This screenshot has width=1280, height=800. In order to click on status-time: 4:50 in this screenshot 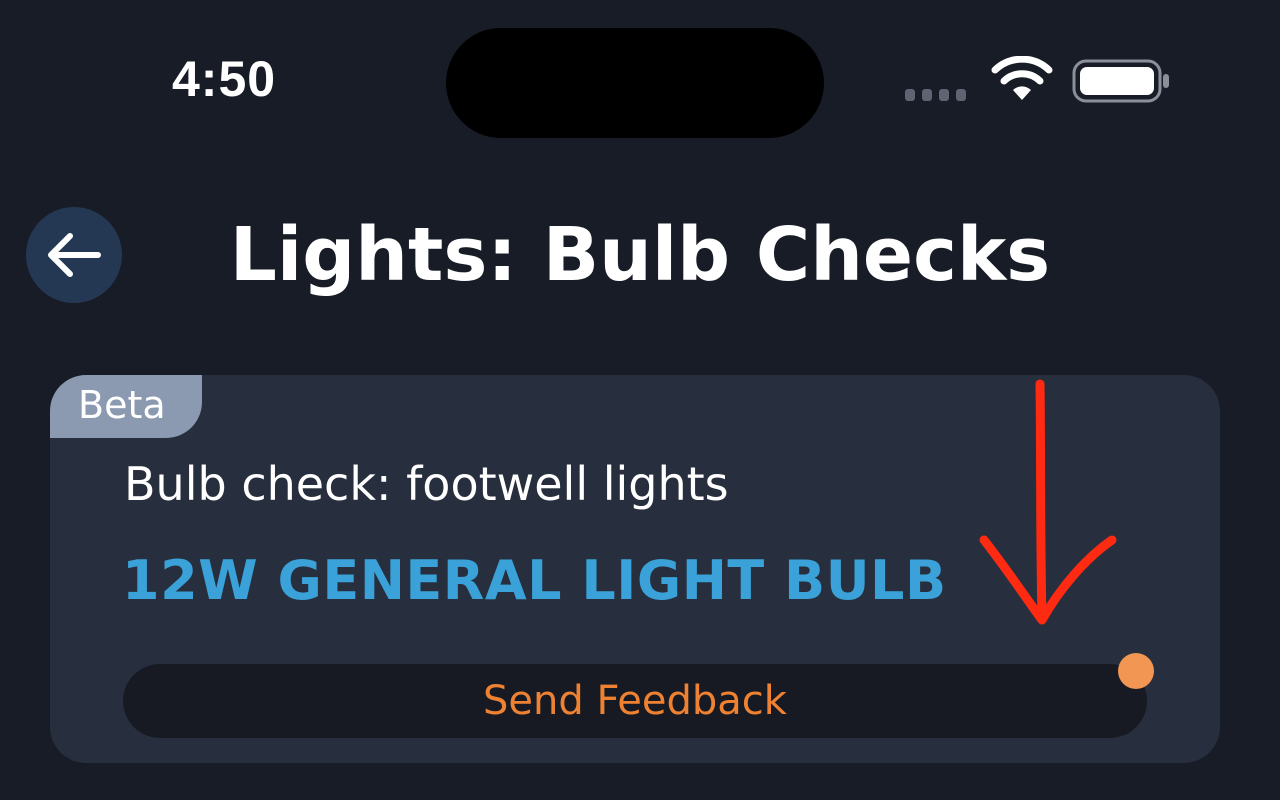, I will do `click(224, 79)`.